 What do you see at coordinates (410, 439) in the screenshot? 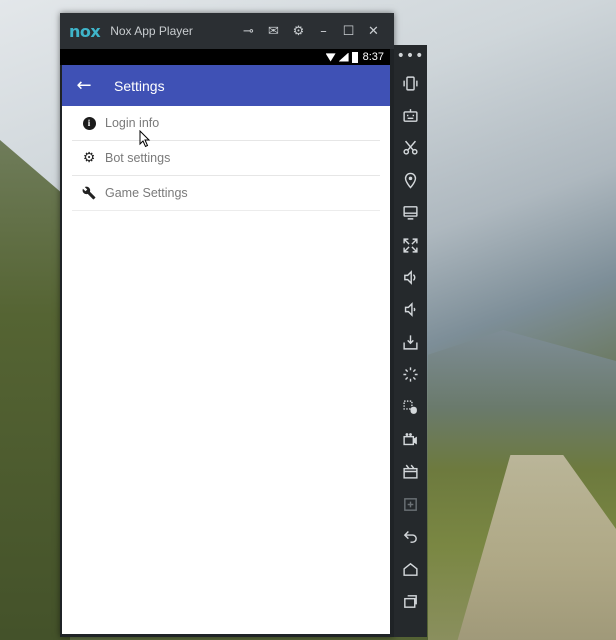
I see `record-icon` at bounding box center [410, 439].